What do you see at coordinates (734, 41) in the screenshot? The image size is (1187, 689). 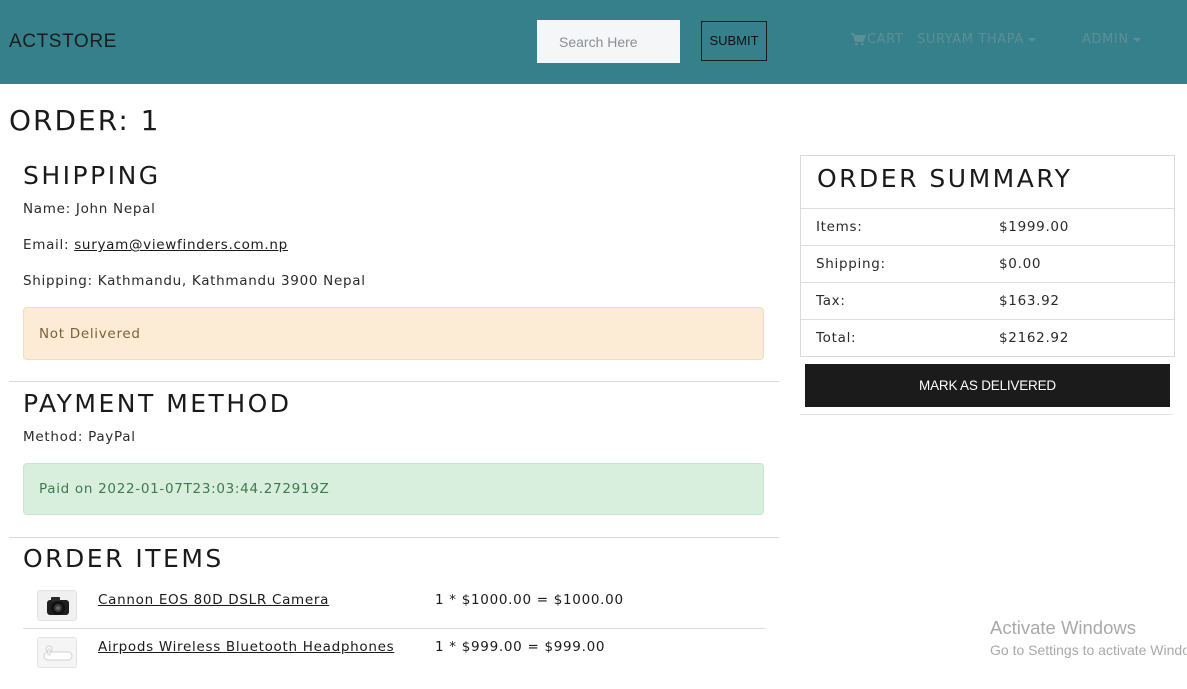 I see `search-submit-button: SUBMIT` at bounding box center [734, 41].